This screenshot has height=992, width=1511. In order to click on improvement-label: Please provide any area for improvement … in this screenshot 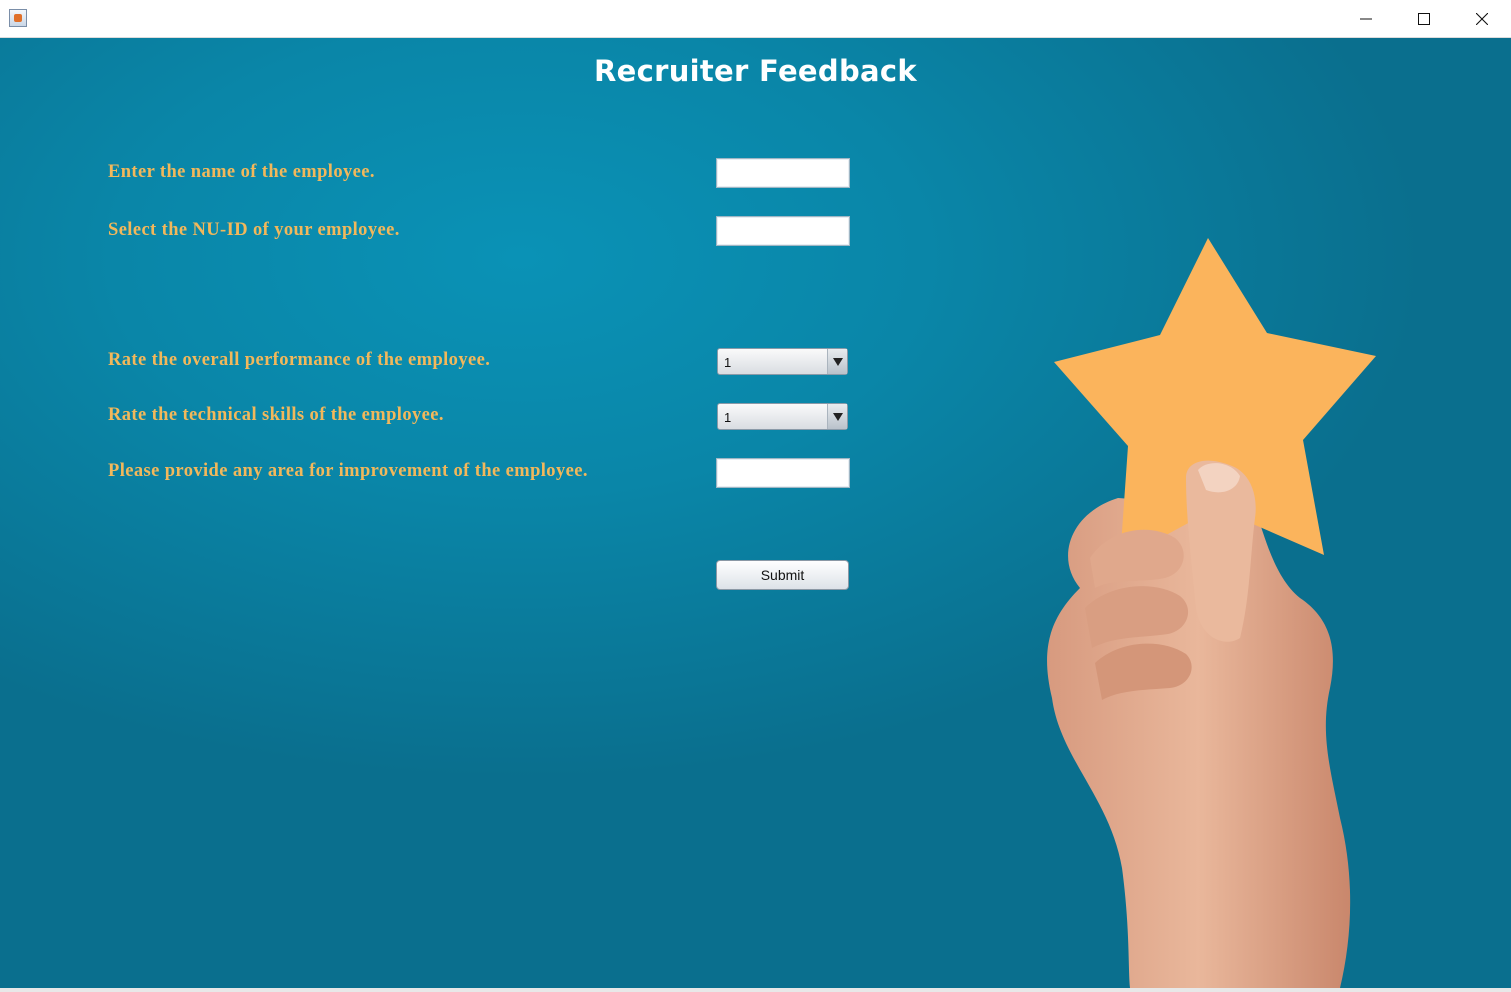, I will do `click(348, 471)`.